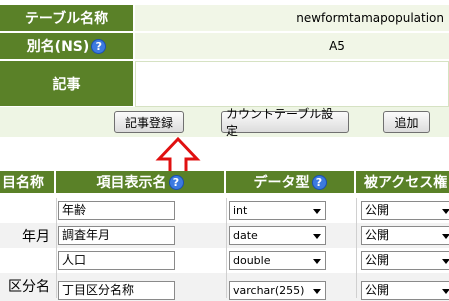  What do you see at coordinates (149, 122) in the screenshot?
I see `register-description-button: 記事登録` at bounding box center [149, 122].